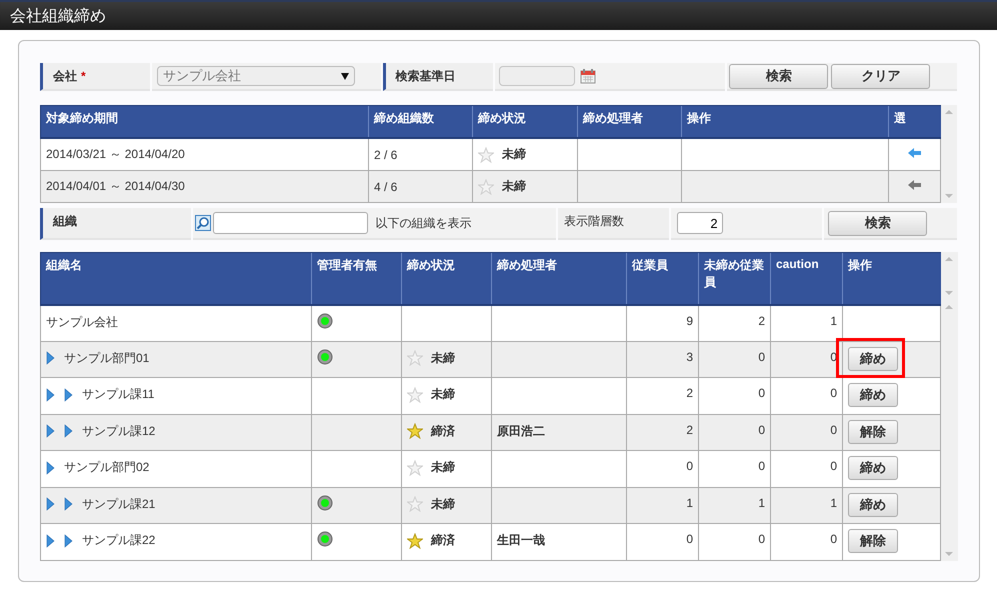  What do you see at coordinates (176, 278) in the screenshot?
I see `column-header: 組織名` at bounding box center [176, 278].